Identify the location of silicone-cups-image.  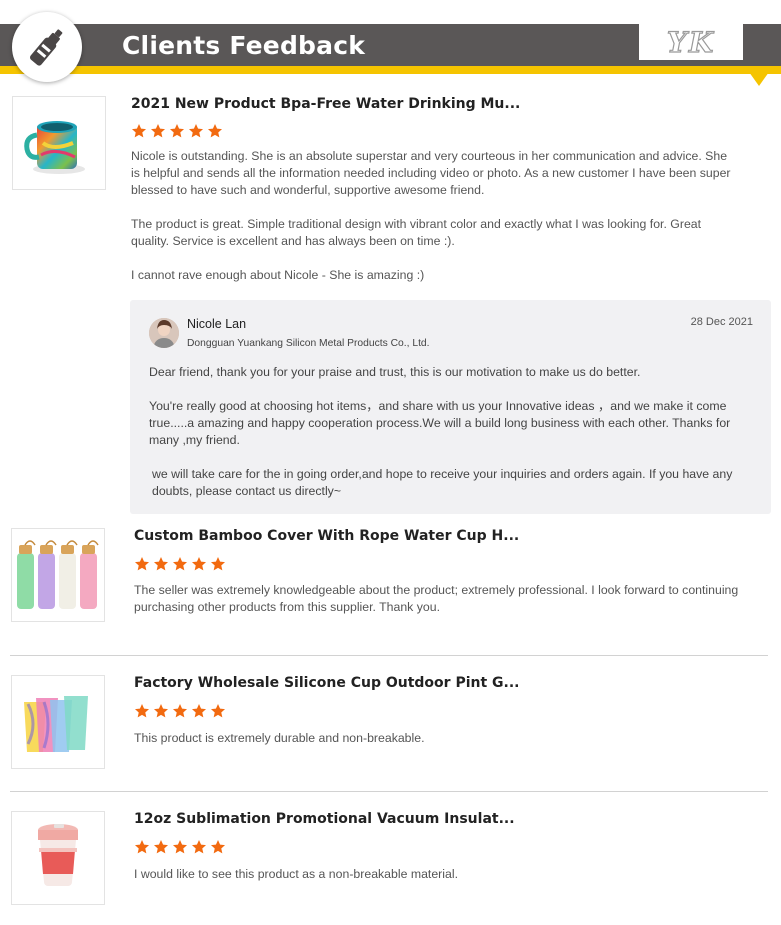
(56, 724).